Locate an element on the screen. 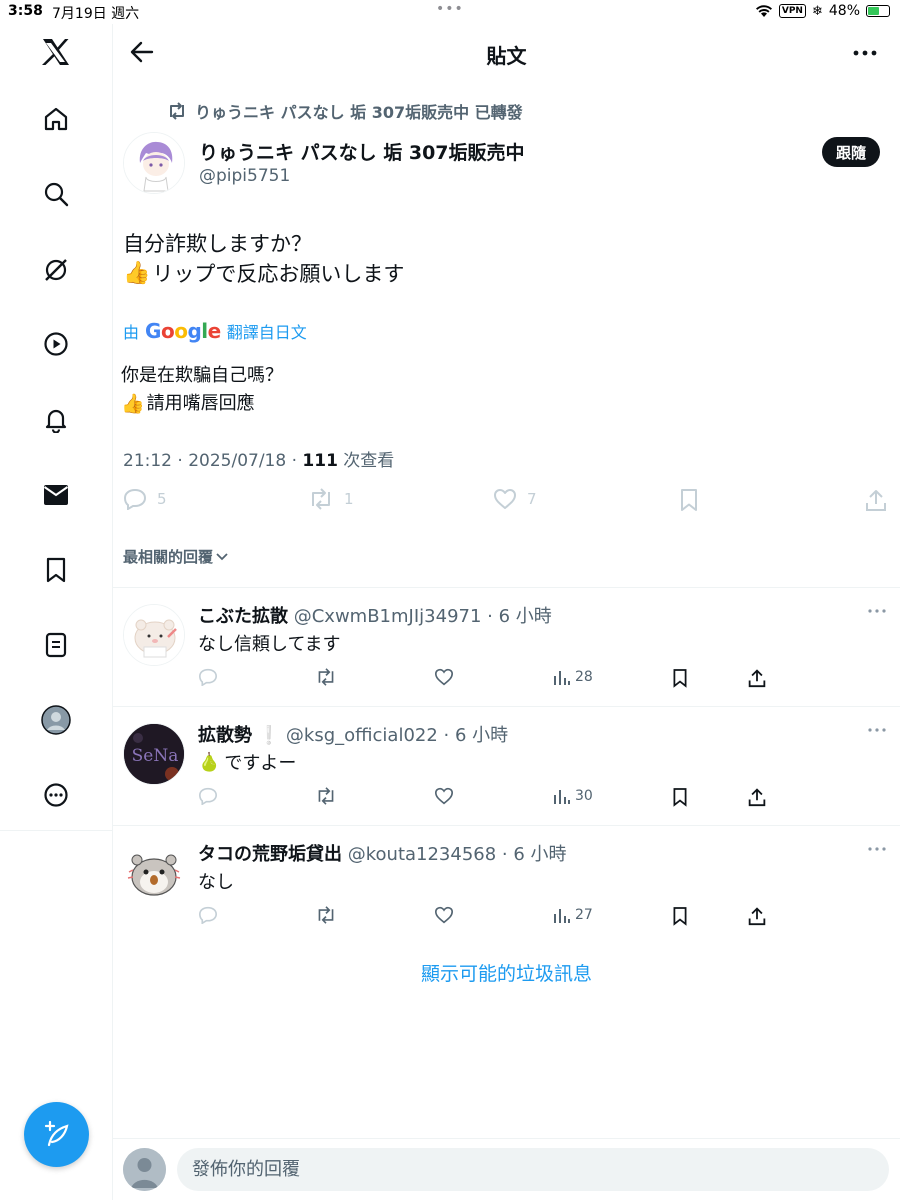 The image size is (900, 1200). tweet-text: 自分詐欺しますか？ 👍 リップで反応お願いします is located at coordinates (263, 259).